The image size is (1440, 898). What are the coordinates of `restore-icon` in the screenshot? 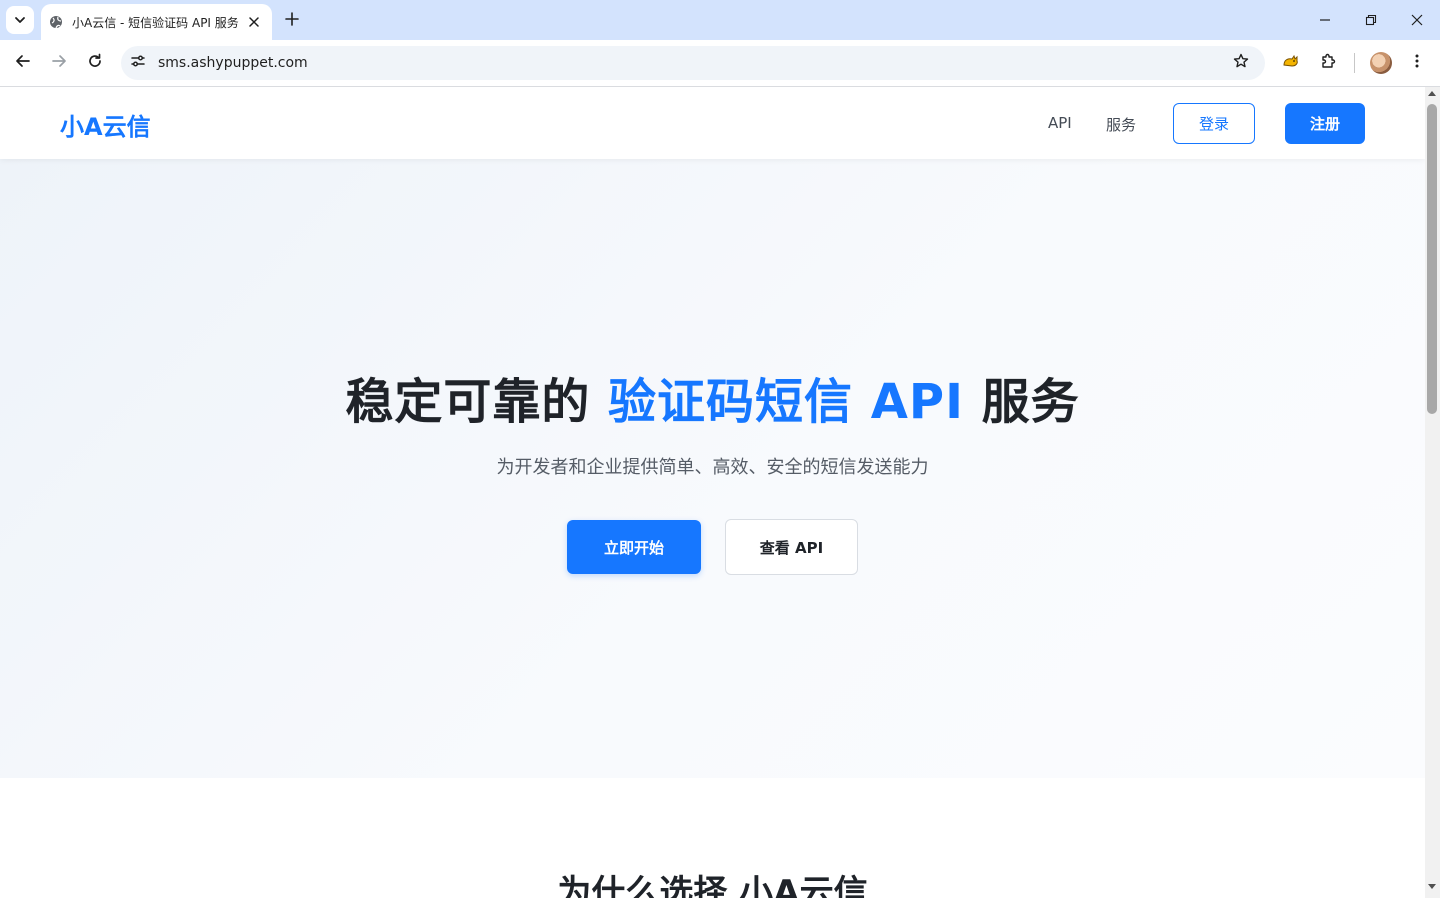 It's located at (1371, 20).